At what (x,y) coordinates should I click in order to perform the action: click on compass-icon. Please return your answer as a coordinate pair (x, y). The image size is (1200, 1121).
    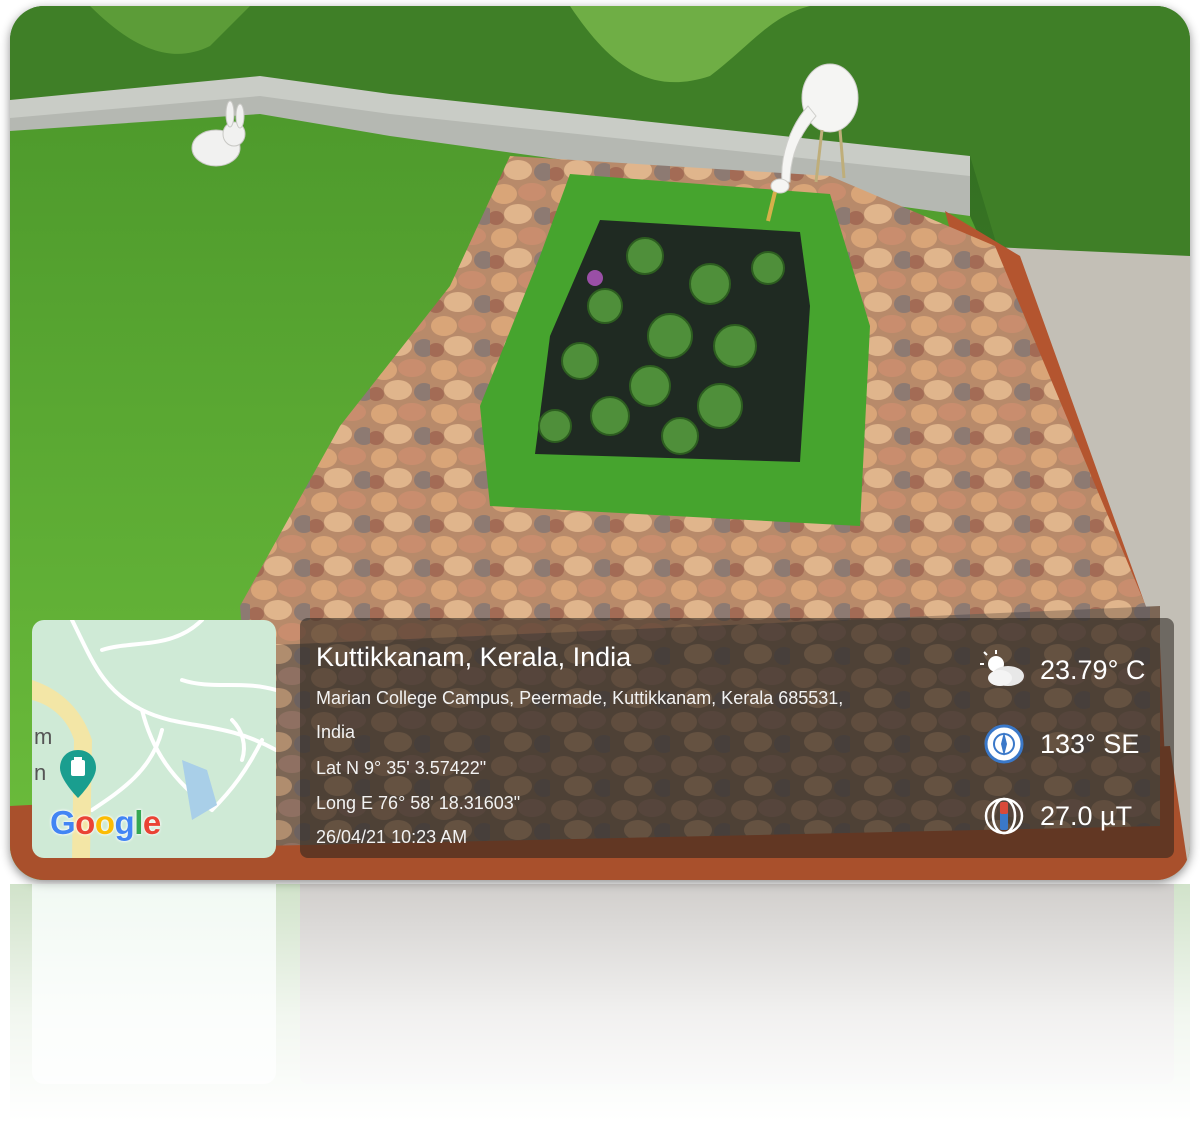
    Looking at the image, I should click on (1004, 744).